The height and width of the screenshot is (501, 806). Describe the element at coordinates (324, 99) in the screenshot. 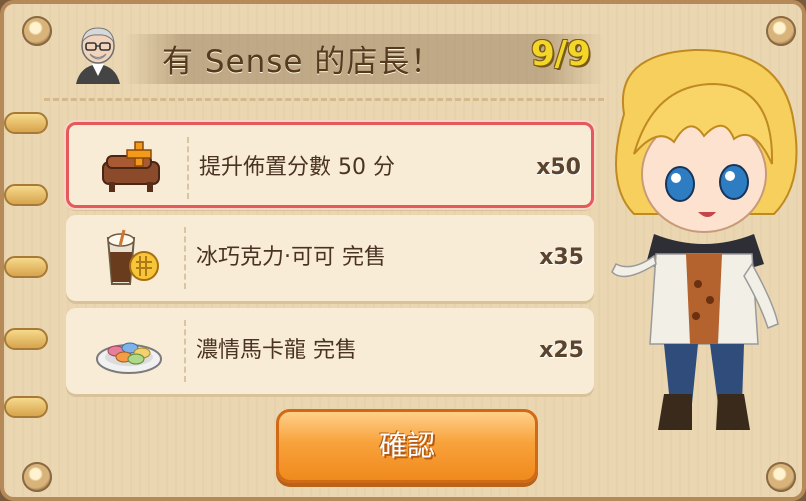

I see `divider` at that location.